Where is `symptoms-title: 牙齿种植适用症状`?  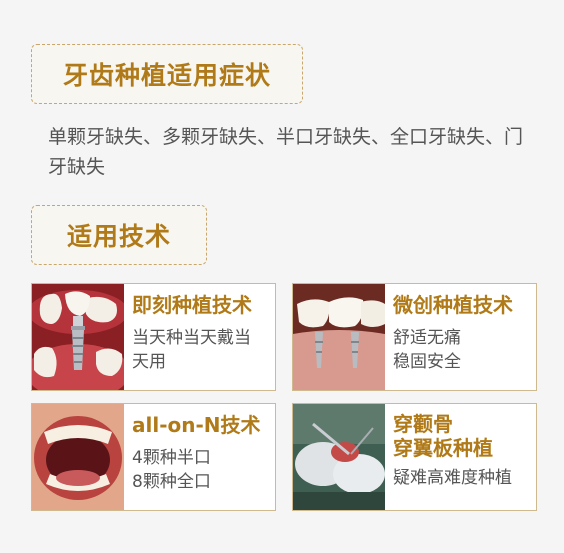 symptoms-title: 牙齿种植适用症状 is located at coordinates (167, 74).